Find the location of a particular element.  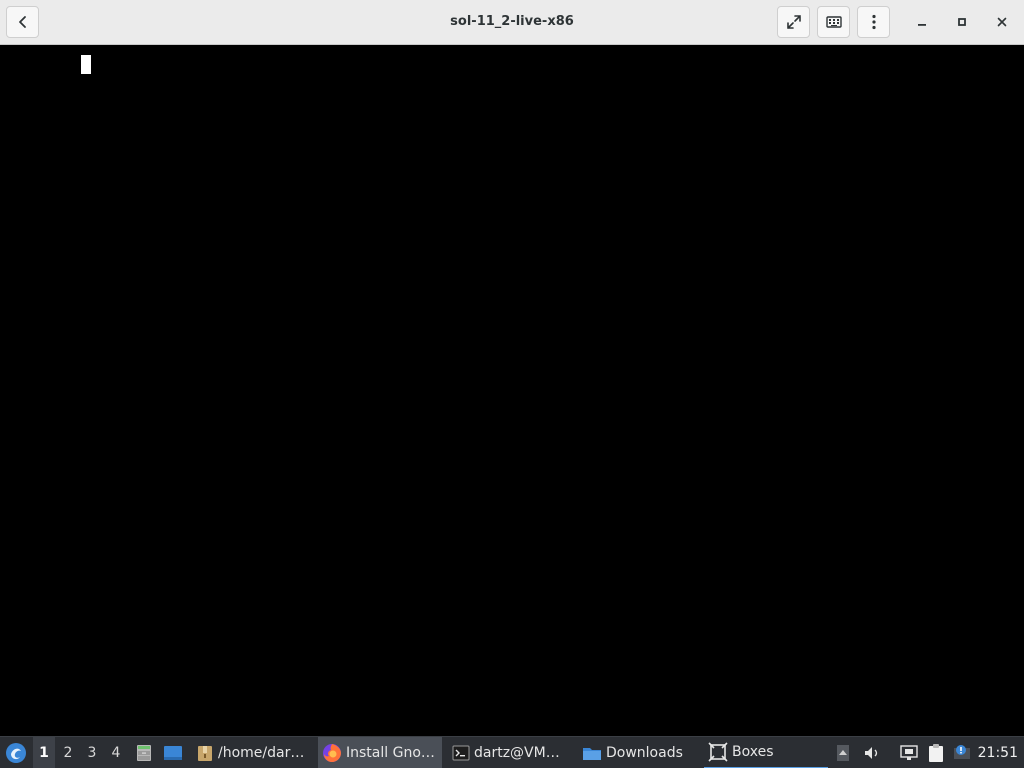

fullscreen-icon is located at coordinates (793, 22).